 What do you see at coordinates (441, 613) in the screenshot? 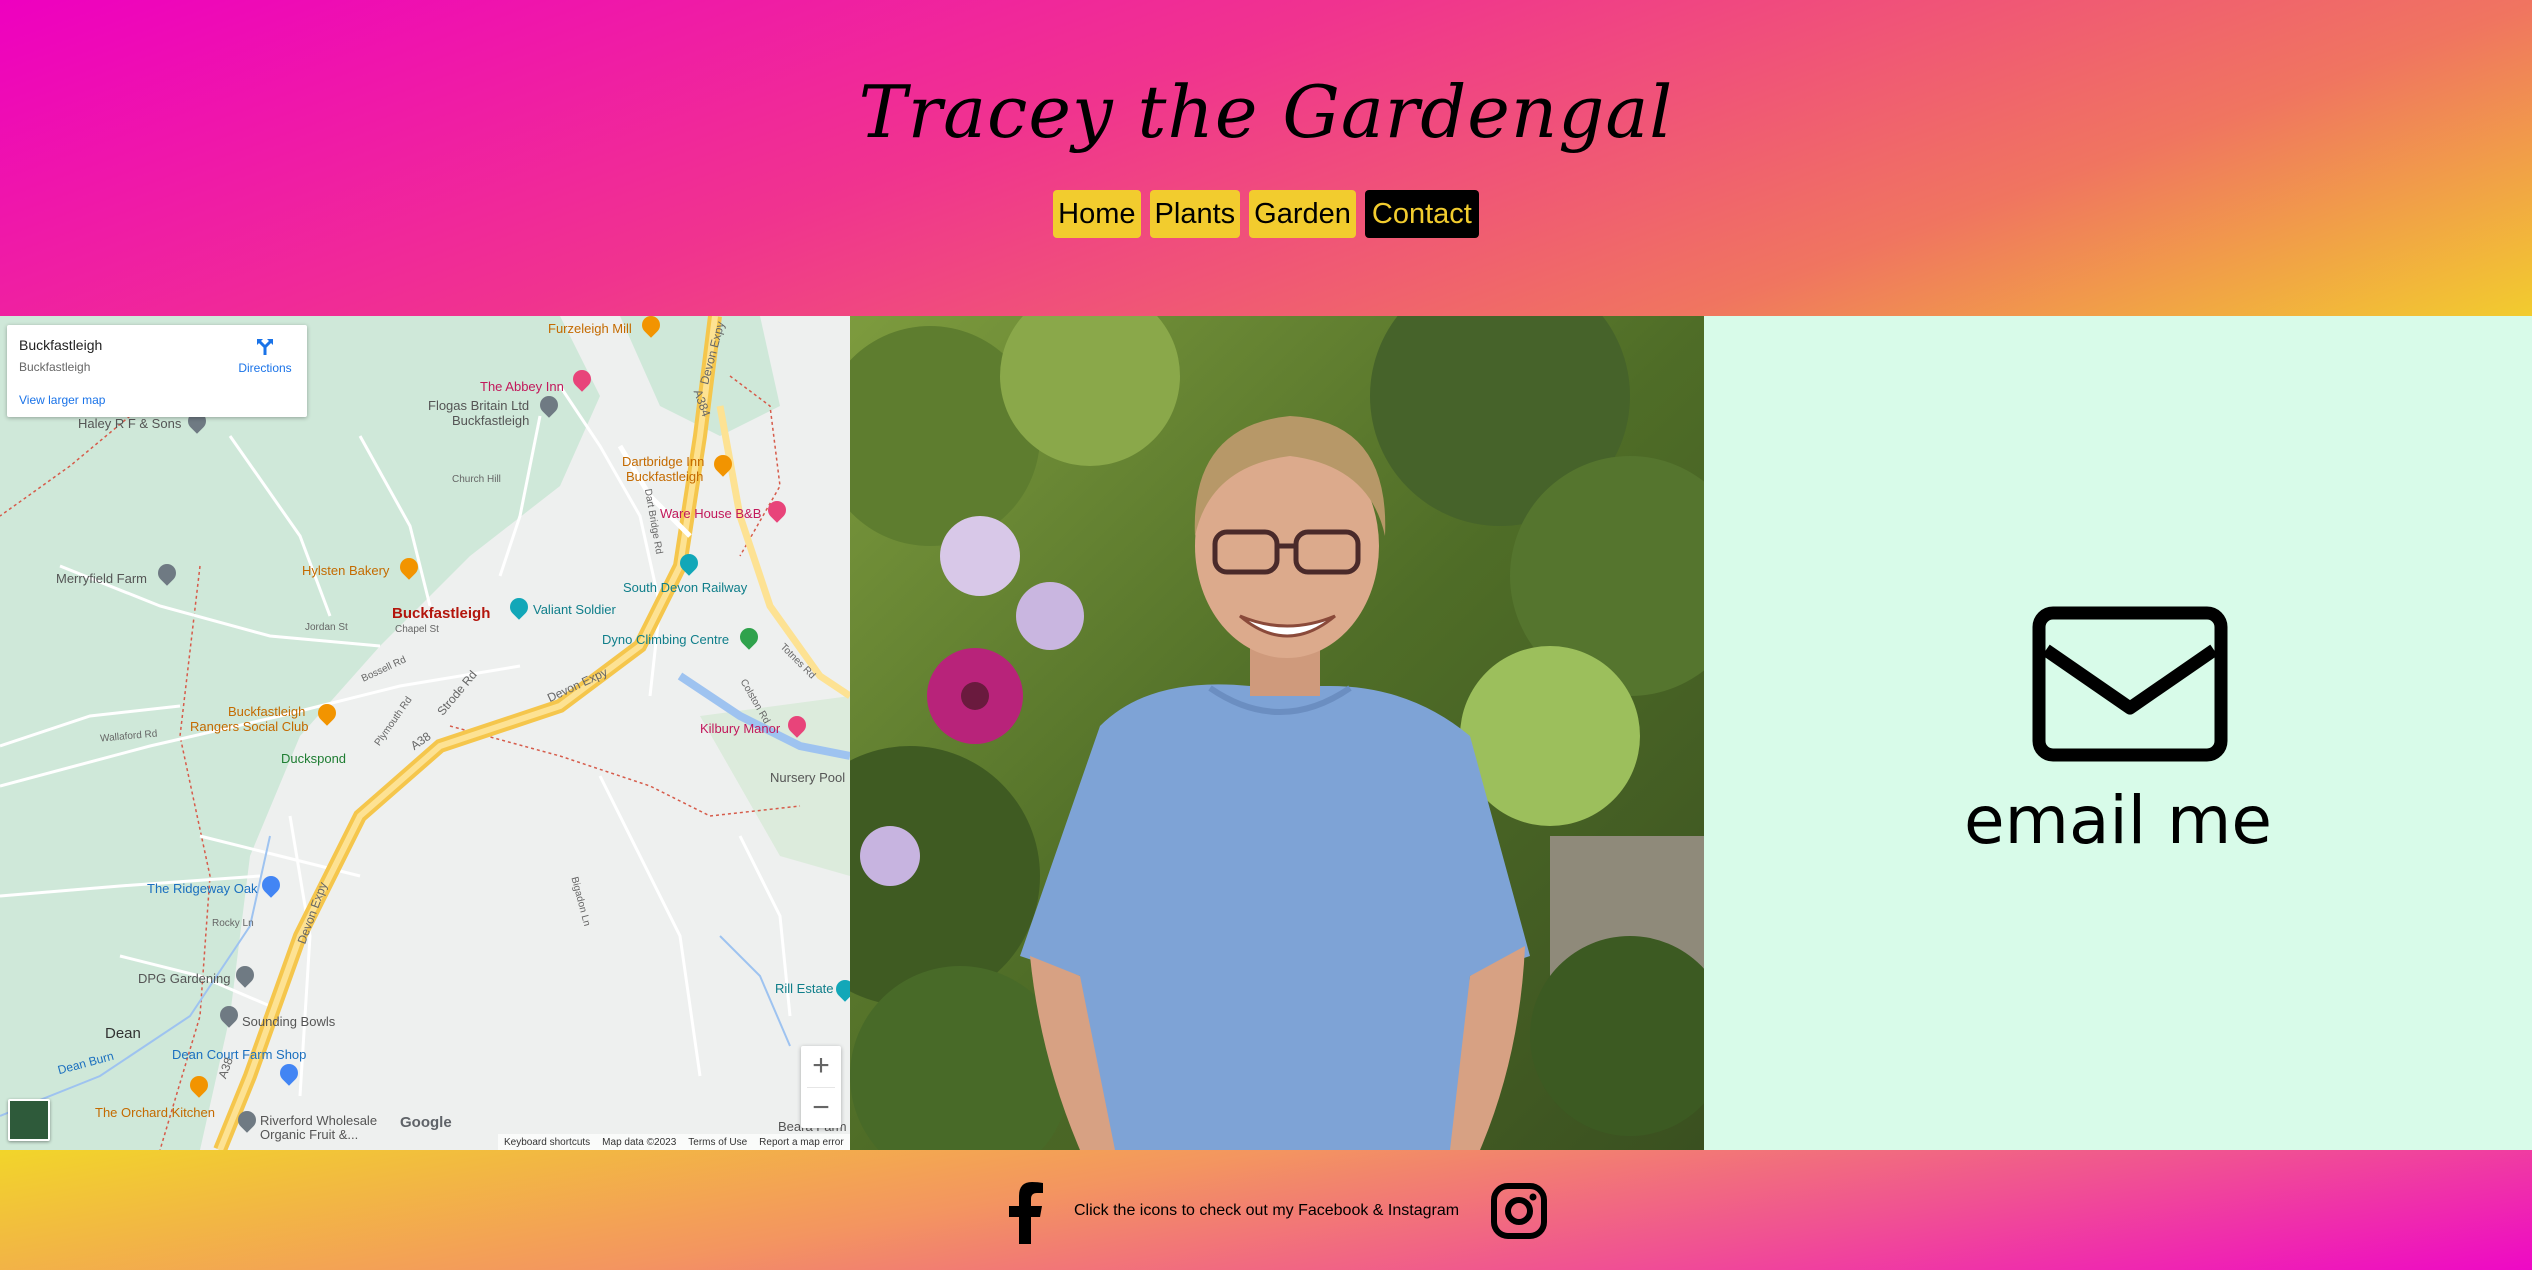
I see `map-label-town: Buckfastleigh` at bounding box center [441, 613].